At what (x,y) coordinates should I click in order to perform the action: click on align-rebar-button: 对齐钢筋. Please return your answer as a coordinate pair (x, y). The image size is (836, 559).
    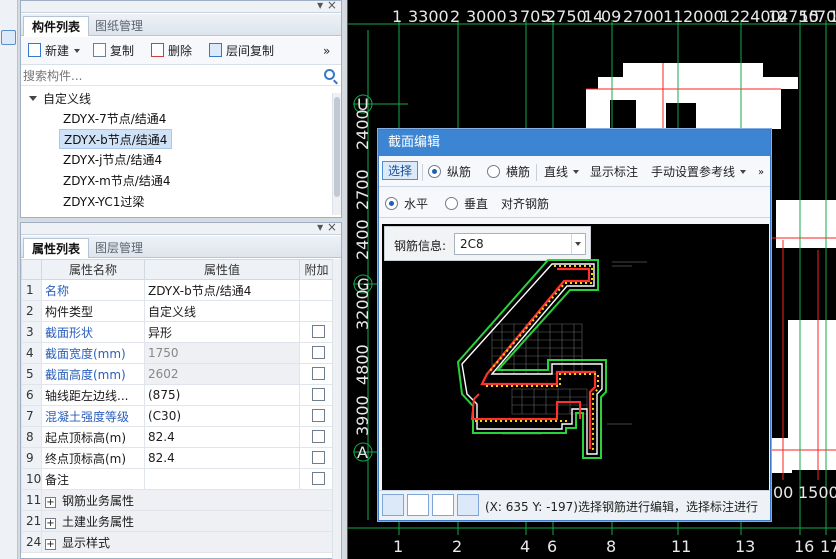
    Looking at the image, I should click on (525, 204).